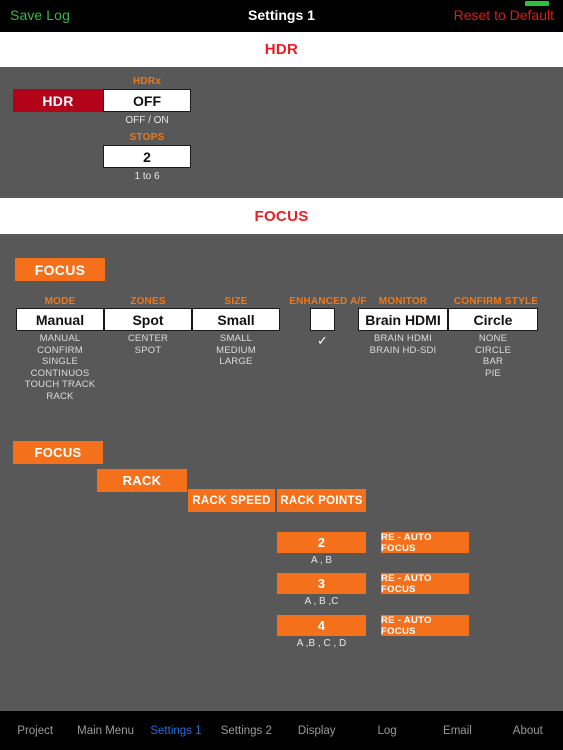 Image resolution: width=563 pixels, height=750 pixels. I want to click on section-header-focus: FOCUS, so click(281, 216).